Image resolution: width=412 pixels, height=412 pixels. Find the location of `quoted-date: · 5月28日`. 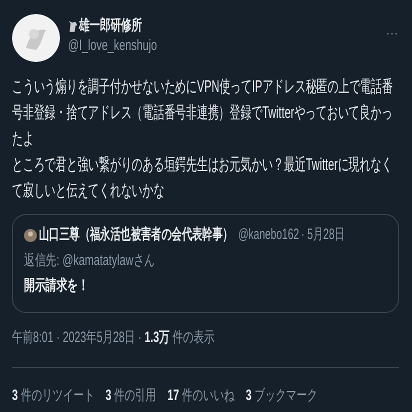

quoted-date: · 5月28日 is located at coordinates (323, 235).